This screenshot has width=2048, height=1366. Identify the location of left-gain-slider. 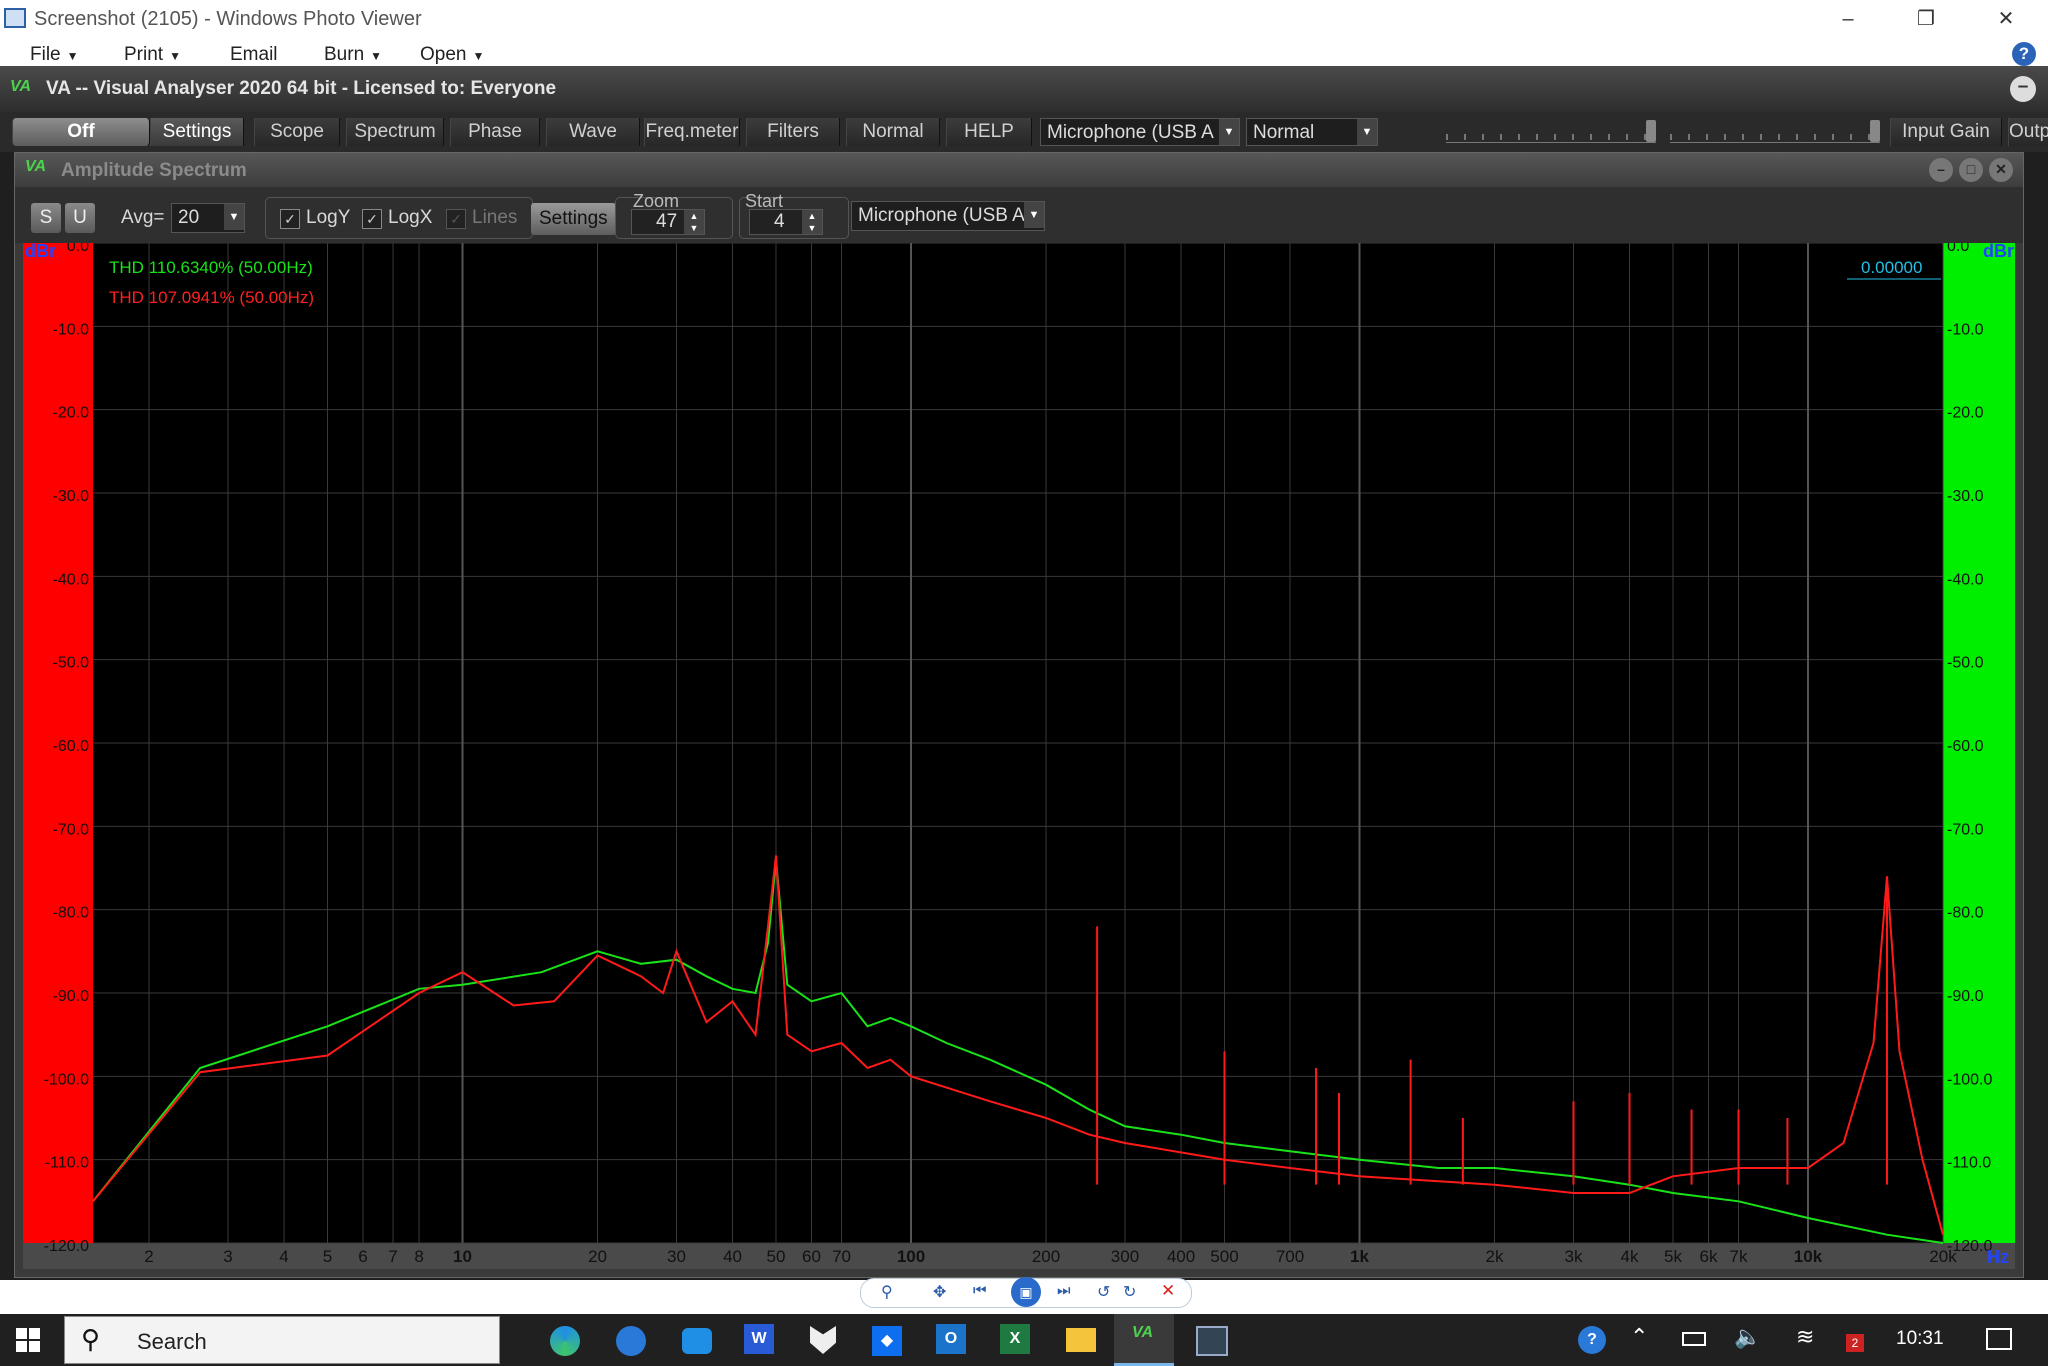
(1551, 131).